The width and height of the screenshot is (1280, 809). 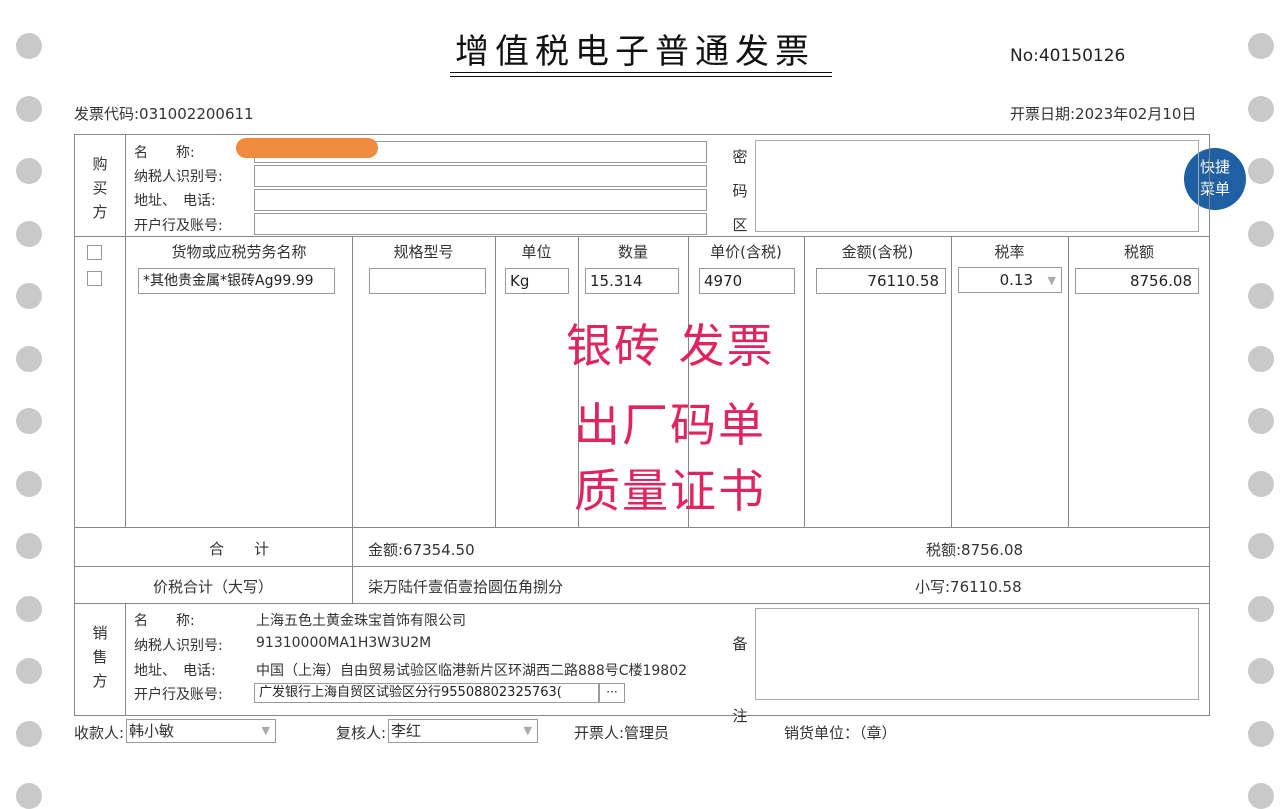 I want to click on reviewer-label: 复核人:, so click(x=361, y=733).